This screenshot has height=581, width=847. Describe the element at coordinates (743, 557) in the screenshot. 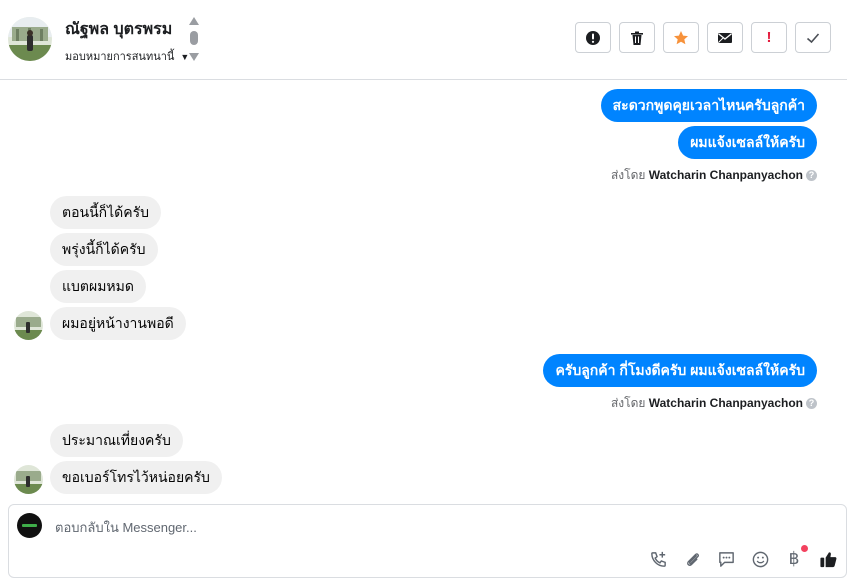

I see `composer-tools: ฿` at that location.